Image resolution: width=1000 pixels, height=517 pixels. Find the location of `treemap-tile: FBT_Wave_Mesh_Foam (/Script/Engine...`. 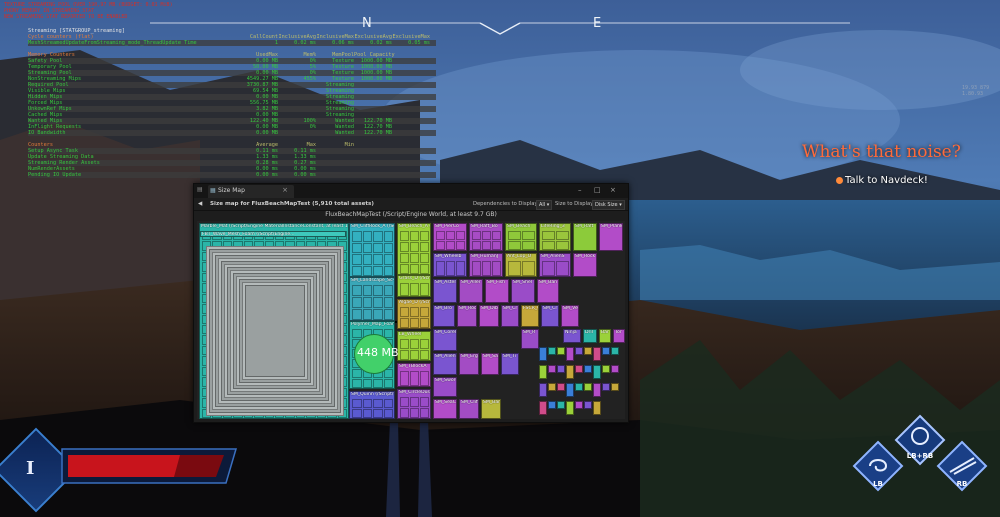

treemap-tile: FBT_Wave_Mesh_Foam (/Script/Engine... is located at coordinates (273, 234).